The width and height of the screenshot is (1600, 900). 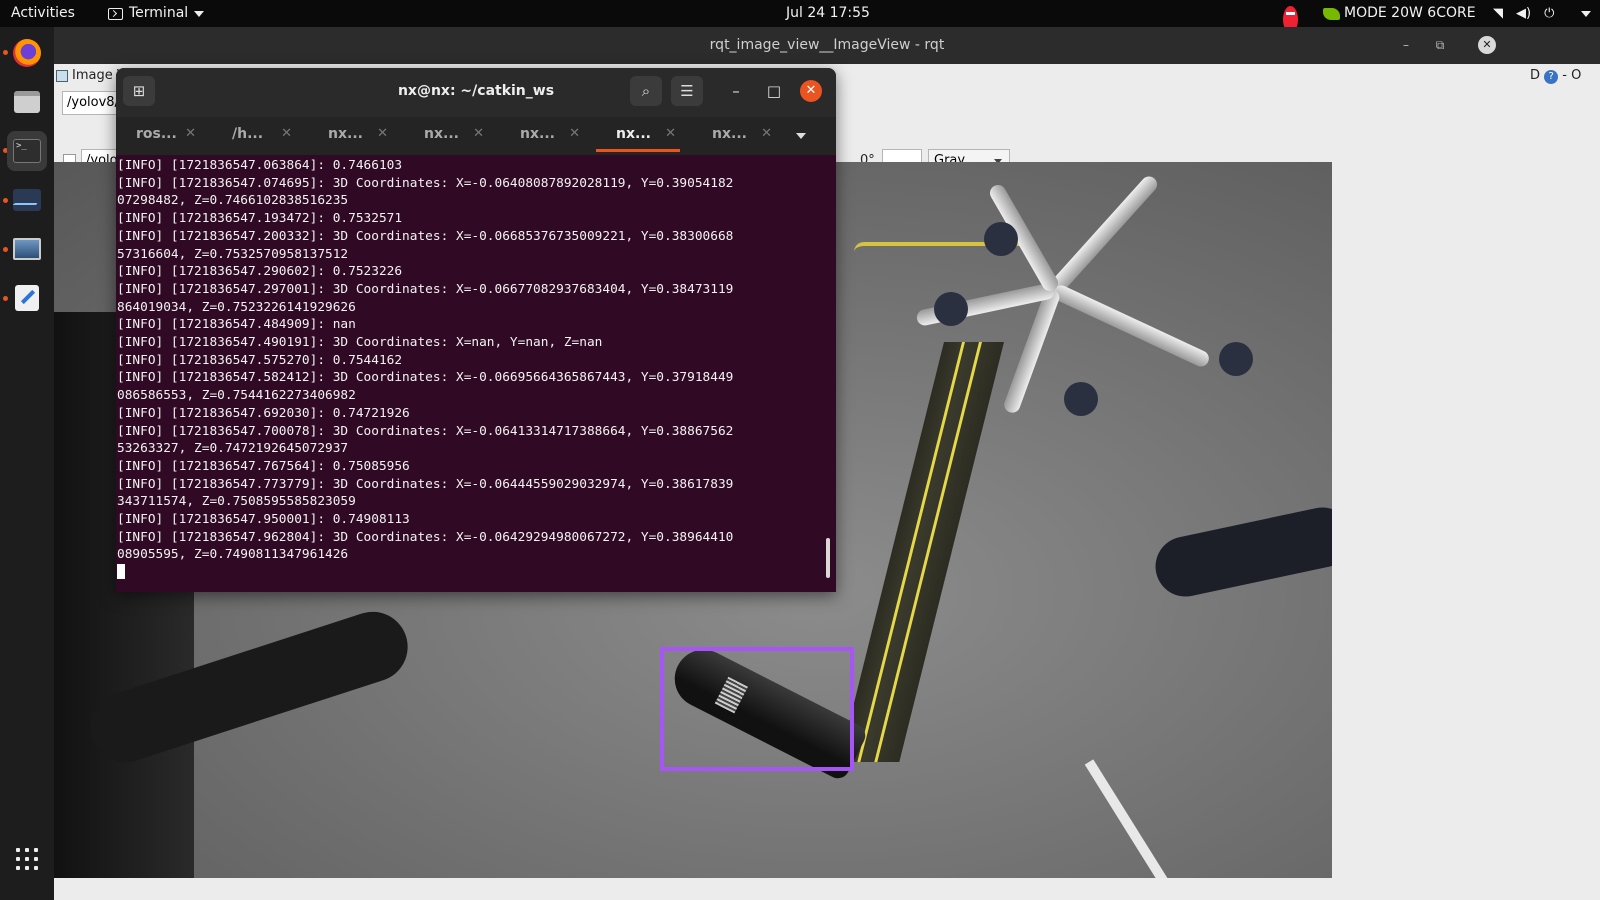 What do you see at coordinates (233, 555) in the screenshot?
I see `terminal-line: 08905595, Z=0.7490811347961426` at bounding box center [233, 555].